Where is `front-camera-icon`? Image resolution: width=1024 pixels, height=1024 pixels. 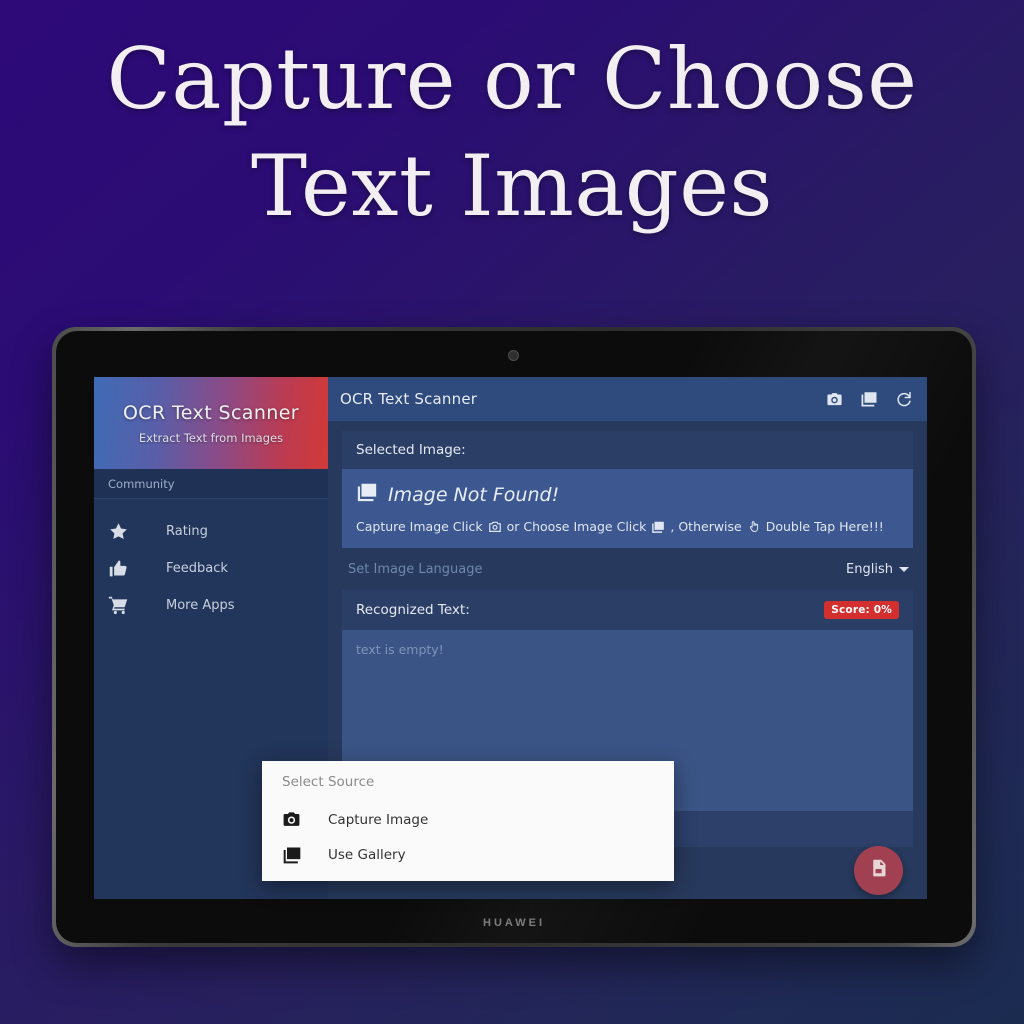 front-camera-icon is located at coordinates (513, 355).